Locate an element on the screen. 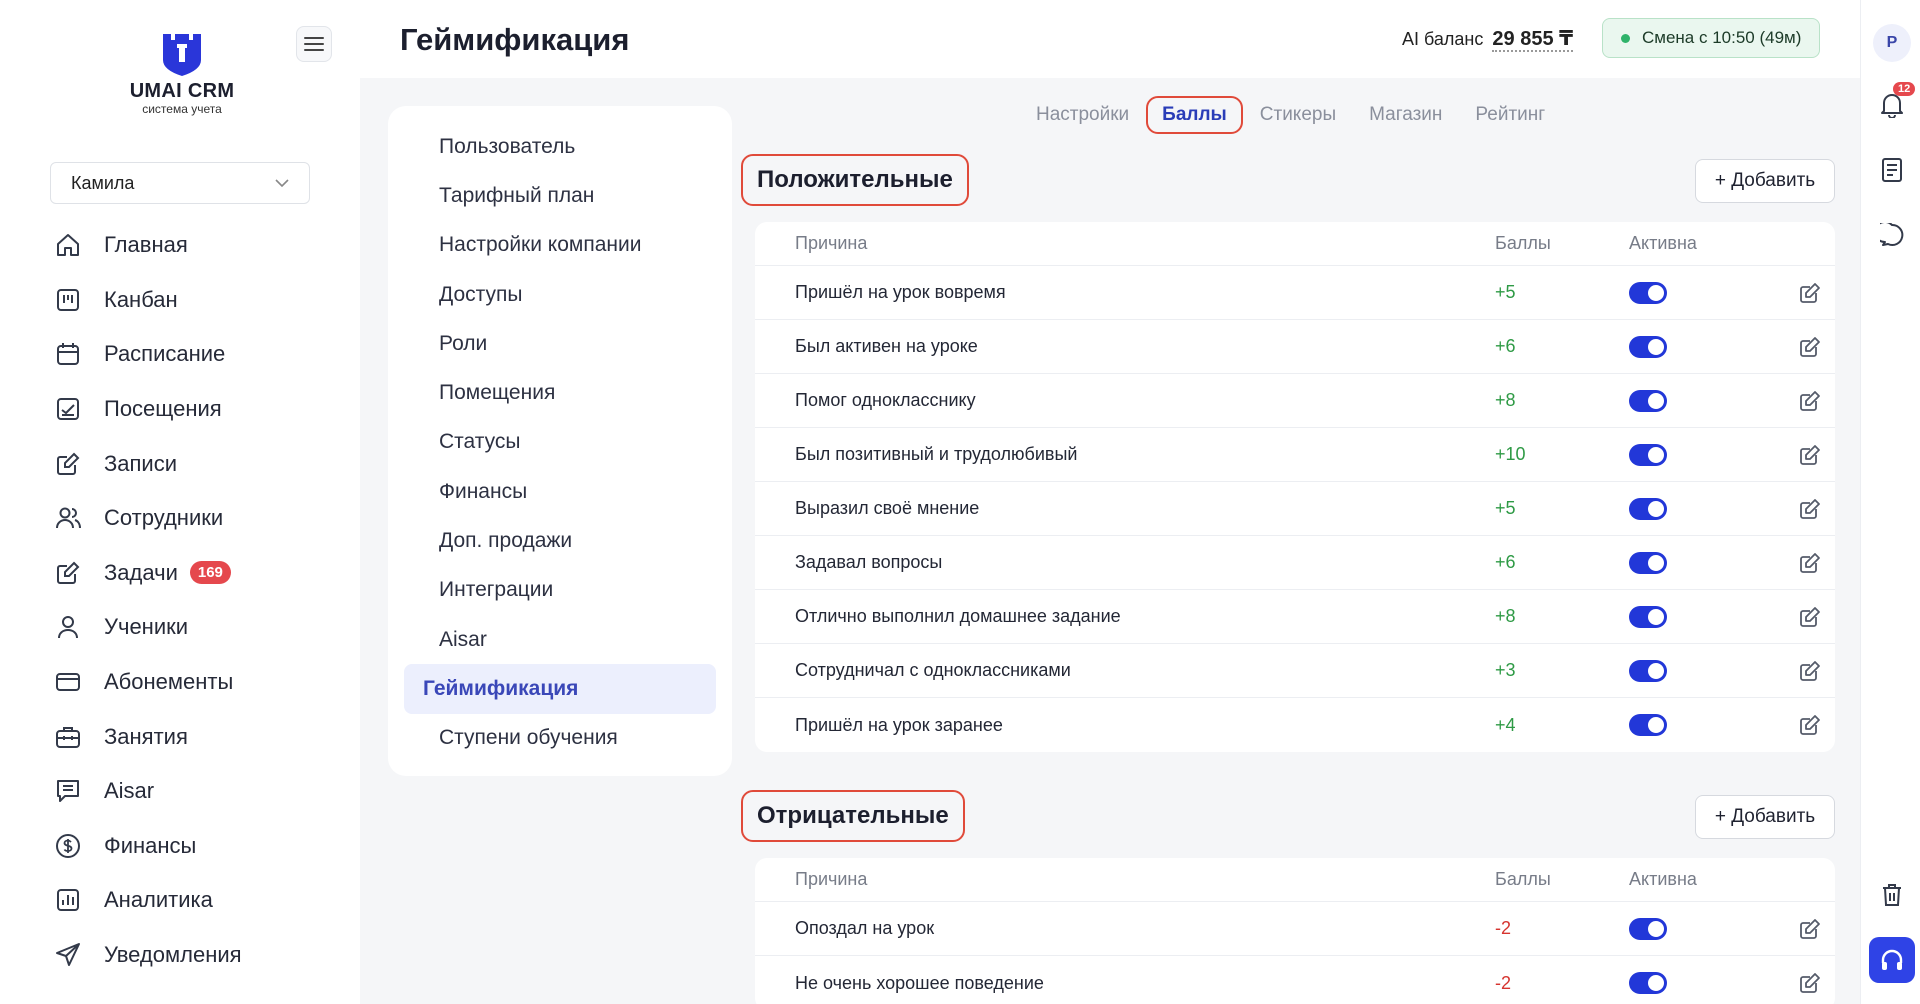  castle-logo-icon is located at coordinates (182, 55).